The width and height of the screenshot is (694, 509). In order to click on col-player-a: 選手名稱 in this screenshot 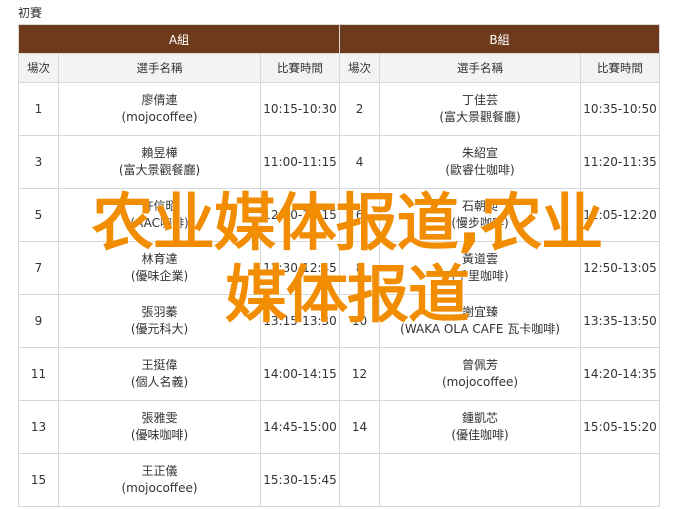, I will do `click(159, 68)`.